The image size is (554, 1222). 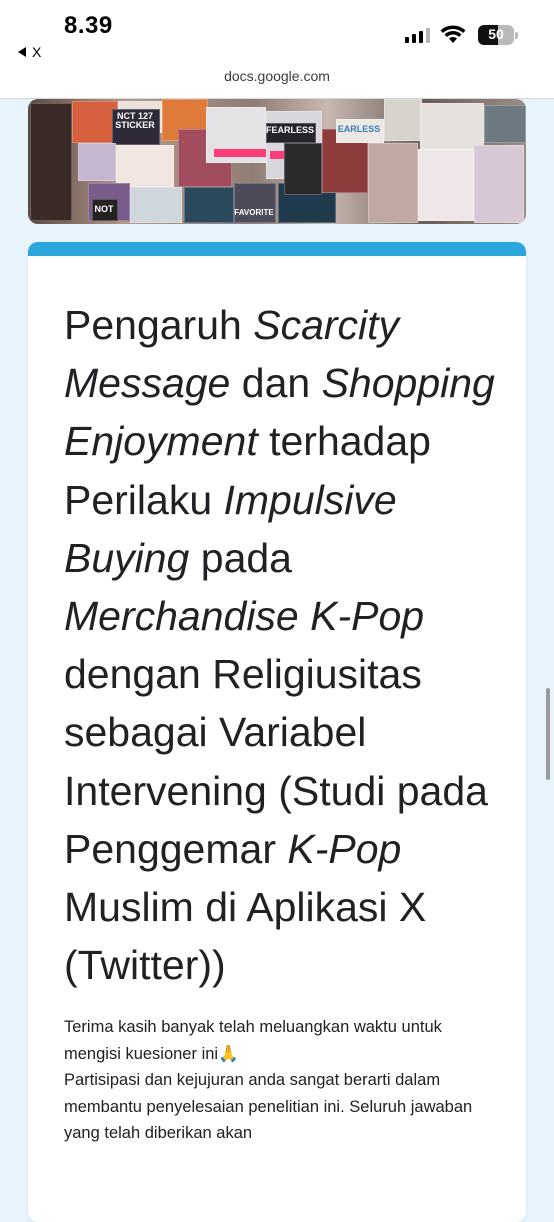 I want to click on back-triangle-icon, so click(x=22, y=52).